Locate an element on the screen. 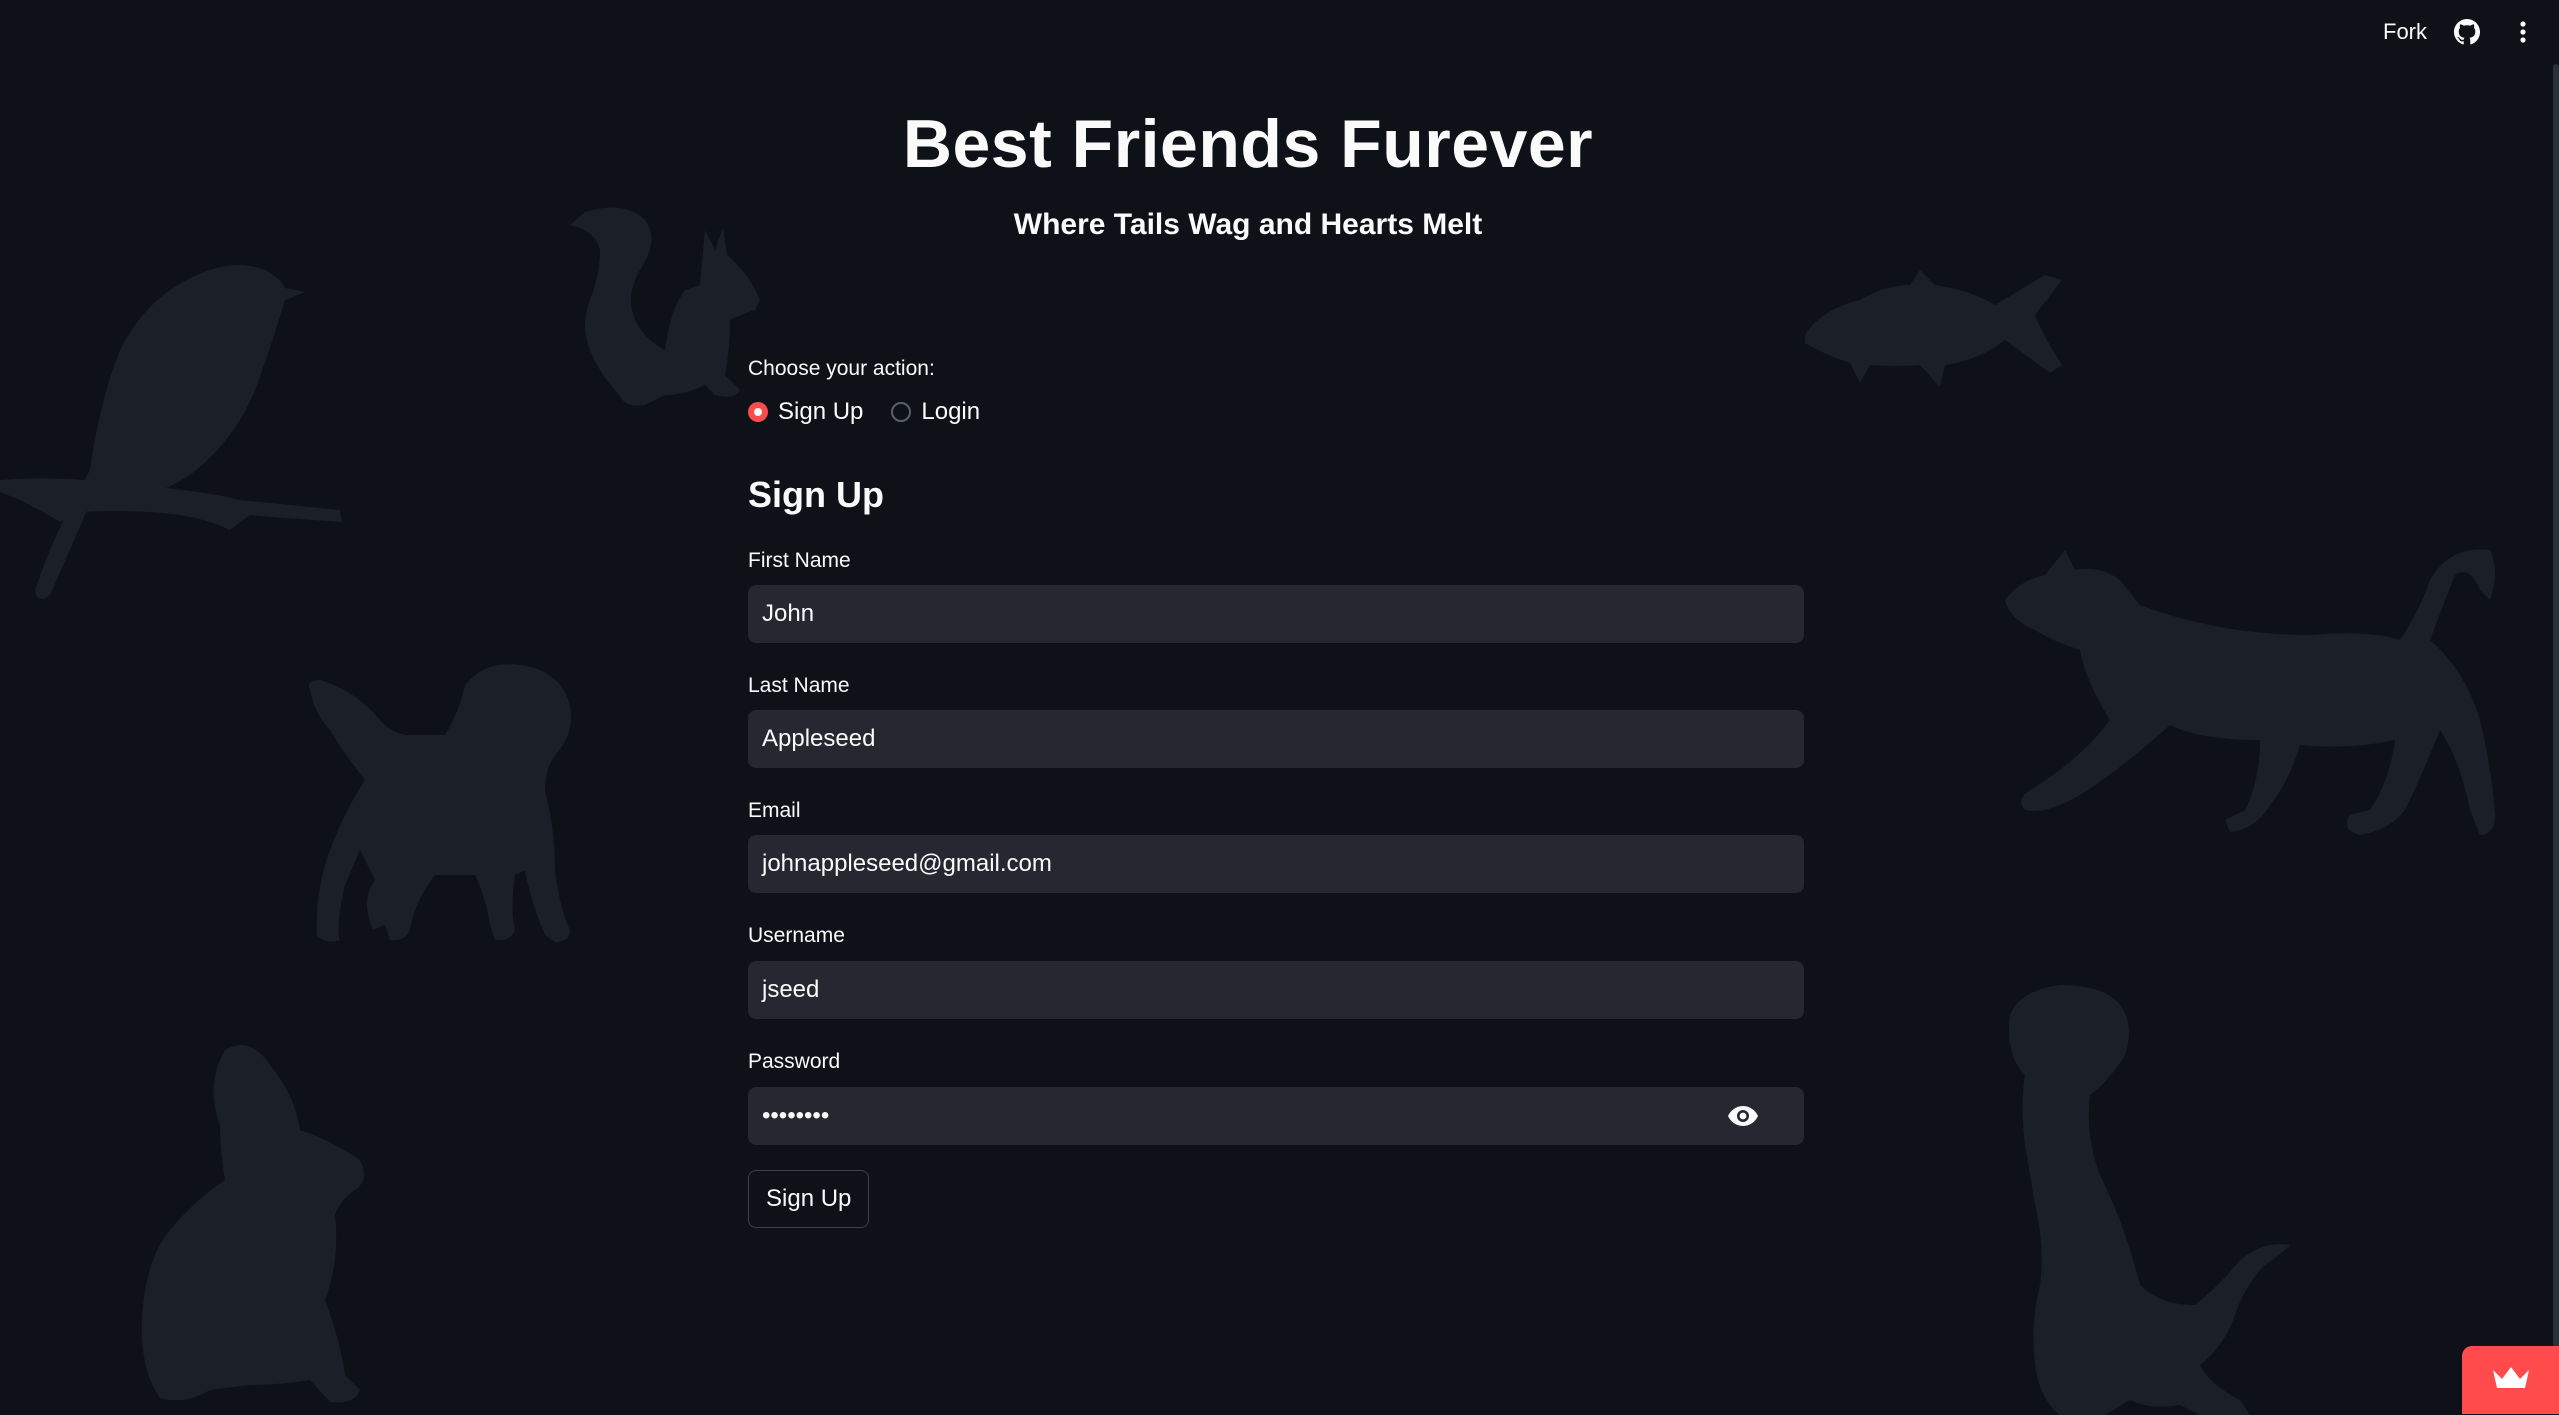 Image resolution: width=2559 pixels, height=1415 pixels. radio-option-login: Login is located at coordinates (935, 412).